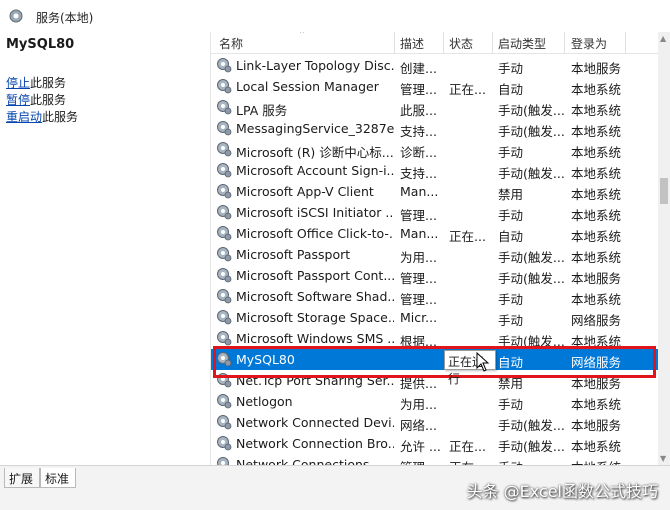 The image size is (670, 510). Describe the element at coordinates (335, 16) in the screenshot. I see `title-bar: 服务(本地)` at that location.